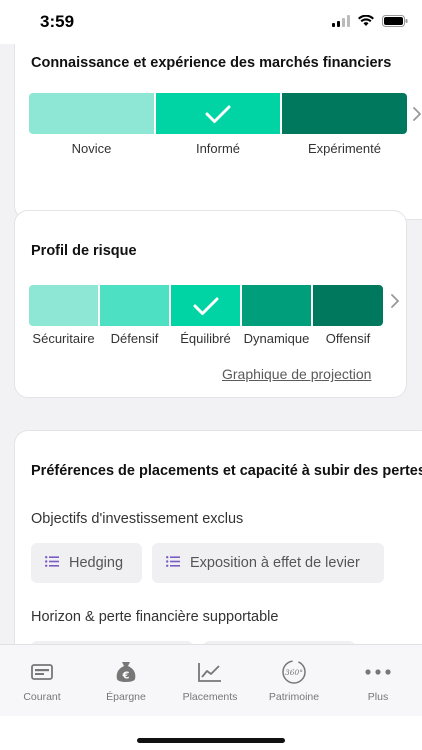 The width and height of the screenshot is (422, 750). Describe the element at coordinates (155, 617) in the screenshot. I see `horizon-label: Horizon & perte financière supportable` at that location.